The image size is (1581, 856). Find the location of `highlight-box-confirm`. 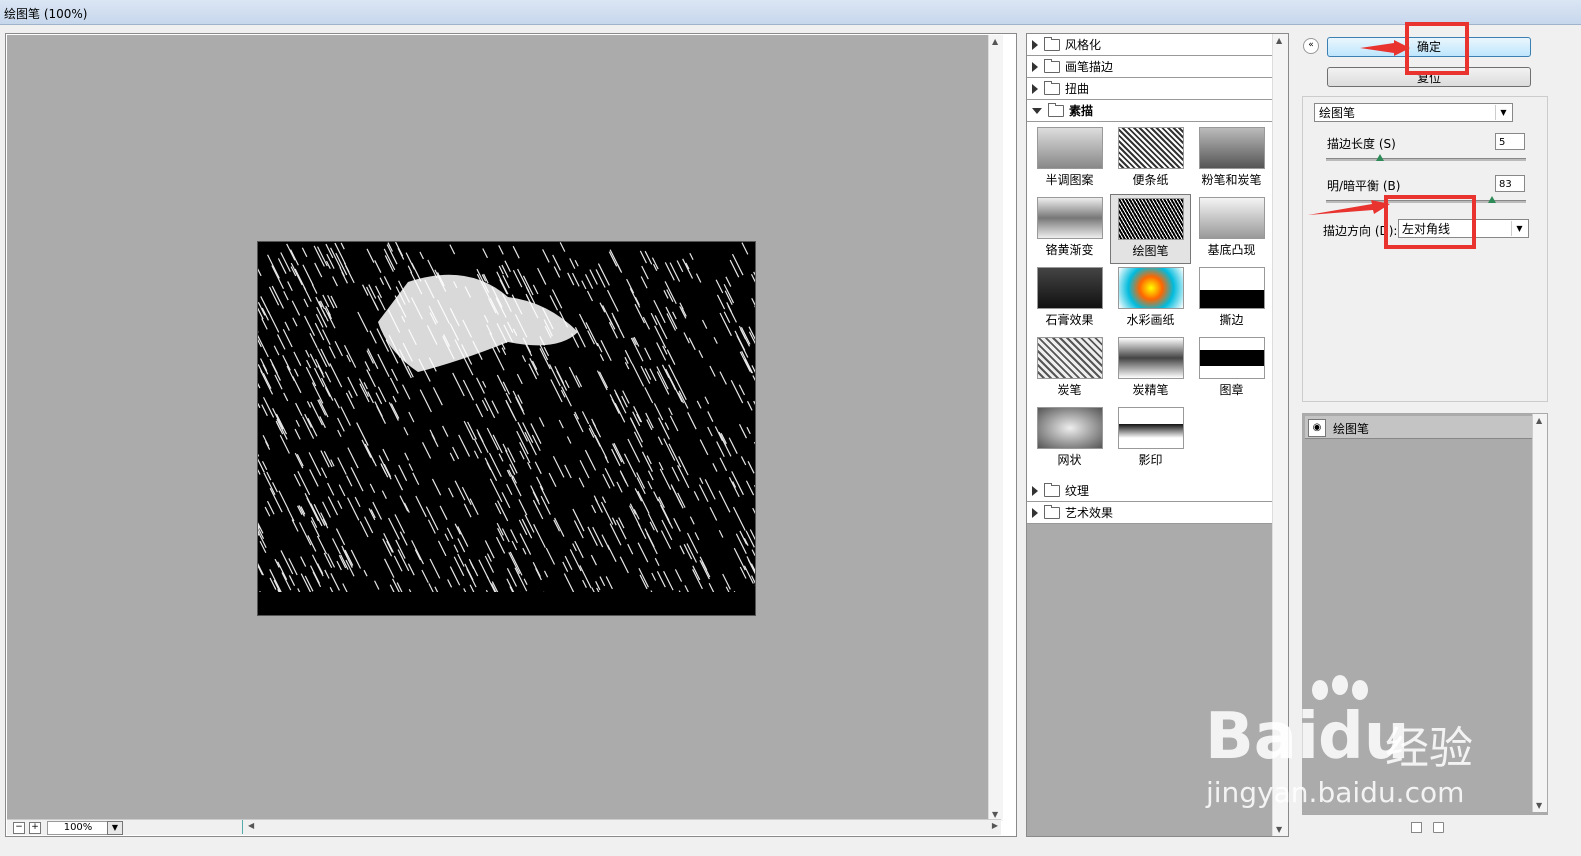

highlight-box-confirm is located at coordinates (1437, 48).